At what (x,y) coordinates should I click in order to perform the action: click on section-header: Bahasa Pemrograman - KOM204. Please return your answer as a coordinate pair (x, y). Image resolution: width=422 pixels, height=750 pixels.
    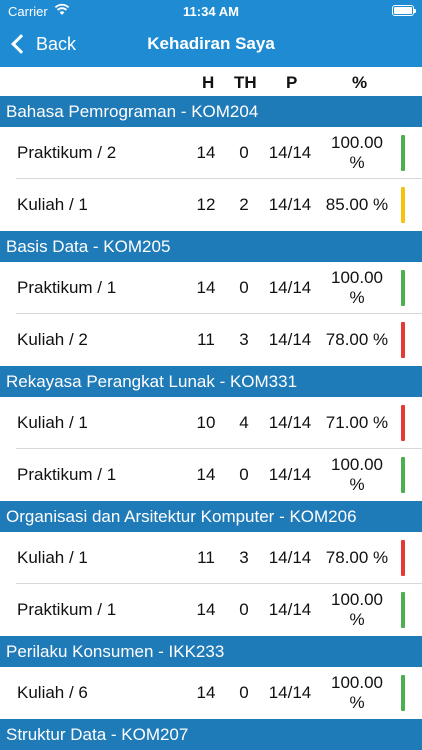
    Looking at the image, I should click on (211, 111).